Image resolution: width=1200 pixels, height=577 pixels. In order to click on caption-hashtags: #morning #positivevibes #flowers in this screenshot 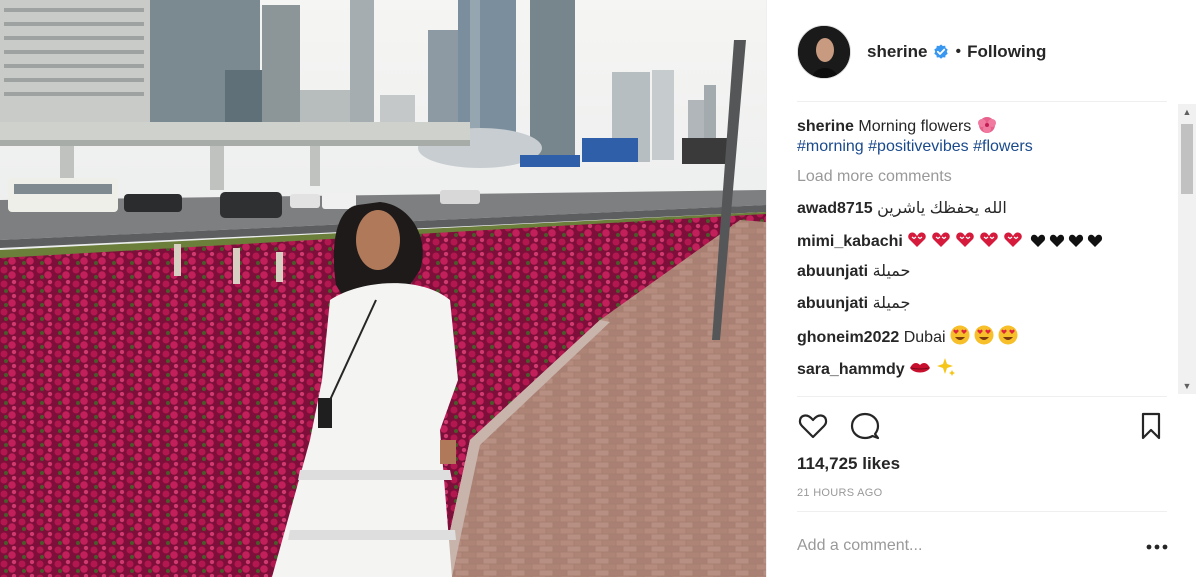, I will do `click(987, 147)`.